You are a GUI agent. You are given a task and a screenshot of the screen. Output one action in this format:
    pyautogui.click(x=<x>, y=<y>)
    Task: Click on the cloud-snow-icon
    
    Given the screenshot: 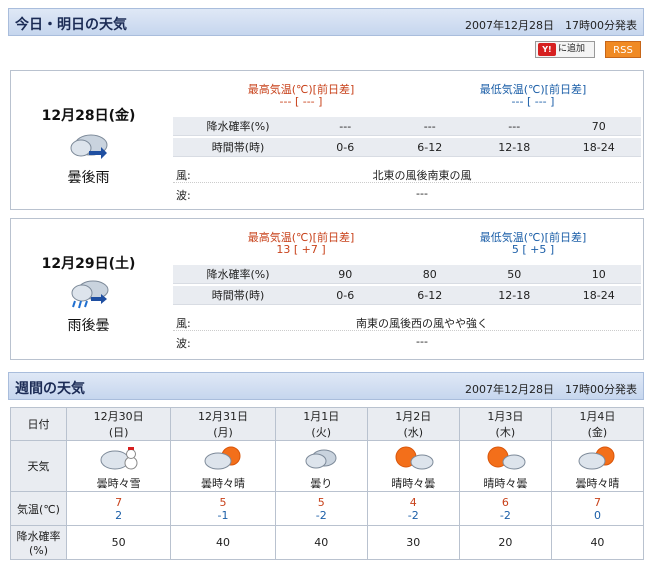 What is the action you would take?
    pyautogui.click(x=119, y=458)
    